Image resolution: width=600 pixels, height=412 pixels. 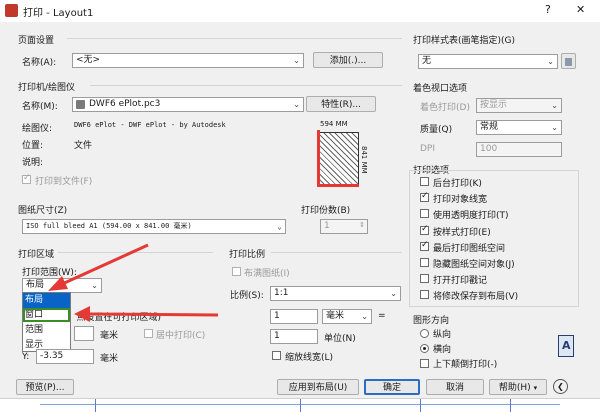 What do you see at coordinates (58, 13) in the screenshot?
I see `window-title: 打印 - Layout1` at bounding box center [58, 13].